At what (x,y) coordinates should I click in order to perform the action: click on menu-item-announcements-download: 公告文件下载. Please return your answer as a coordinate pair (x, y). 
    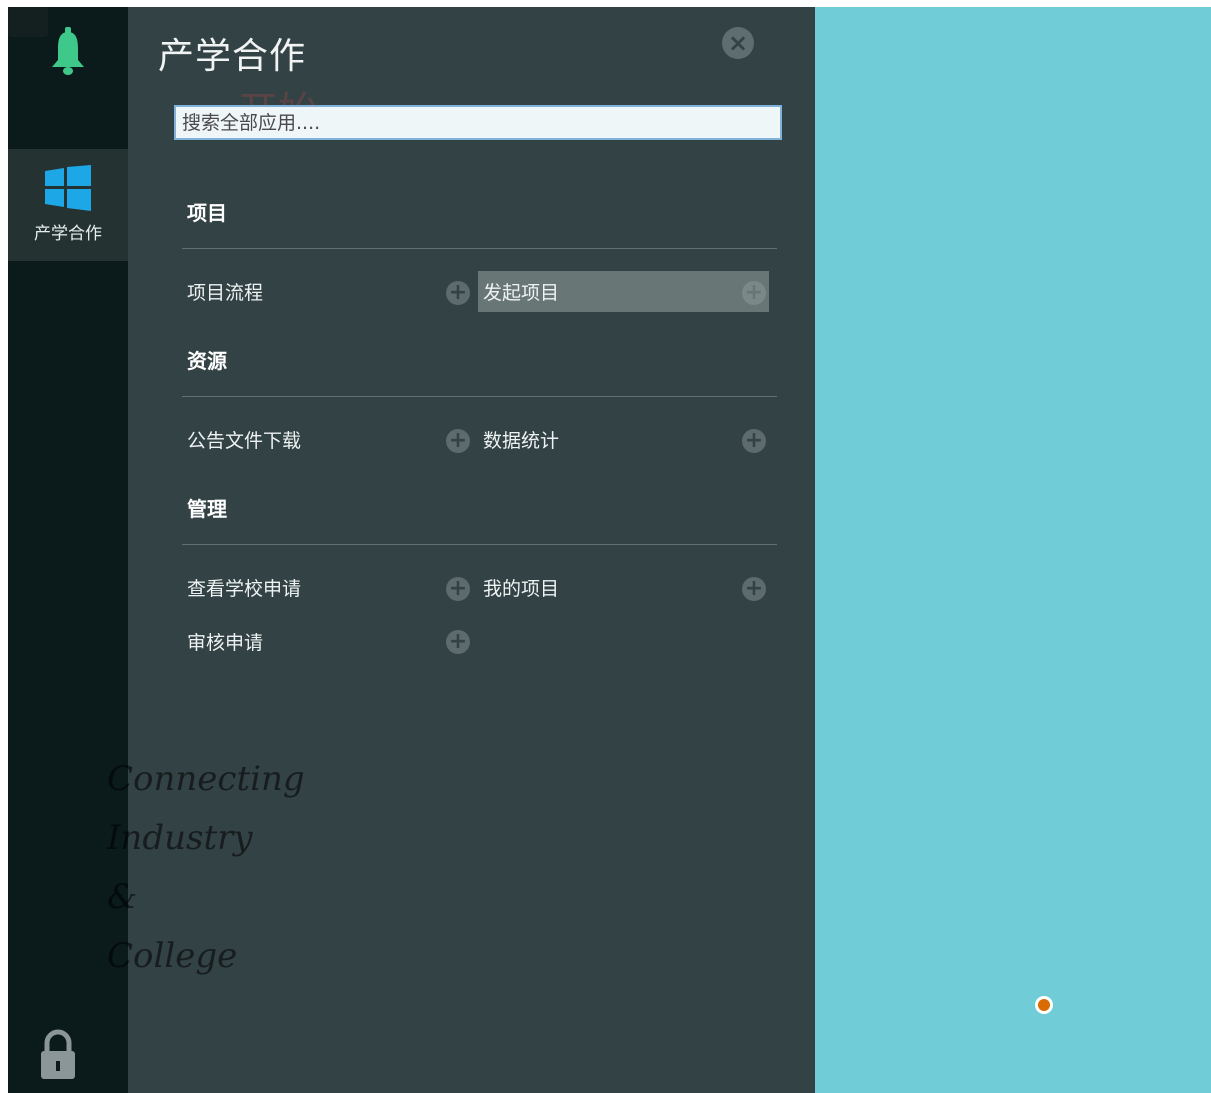
    Looking at the image, I should click on (244, 439).